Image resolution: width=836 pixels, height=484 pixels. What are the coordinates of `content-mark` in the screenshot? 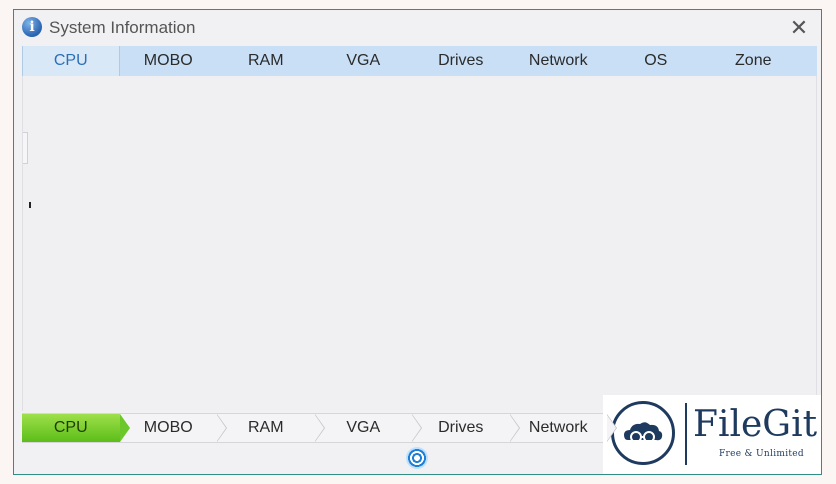 It's located at (30, 205).